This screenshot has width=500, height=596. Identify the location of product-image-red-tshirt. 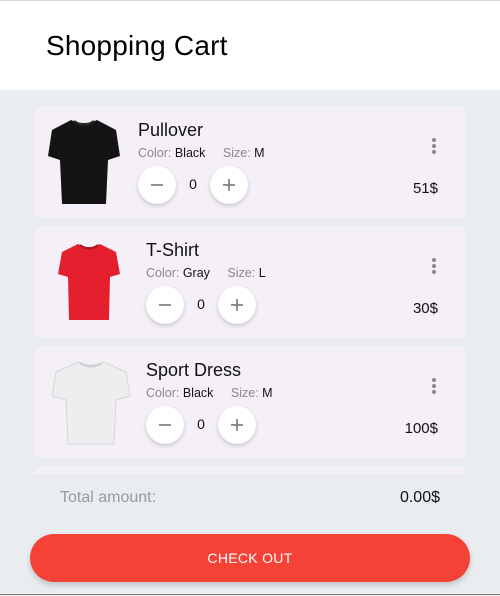
(89, 282).